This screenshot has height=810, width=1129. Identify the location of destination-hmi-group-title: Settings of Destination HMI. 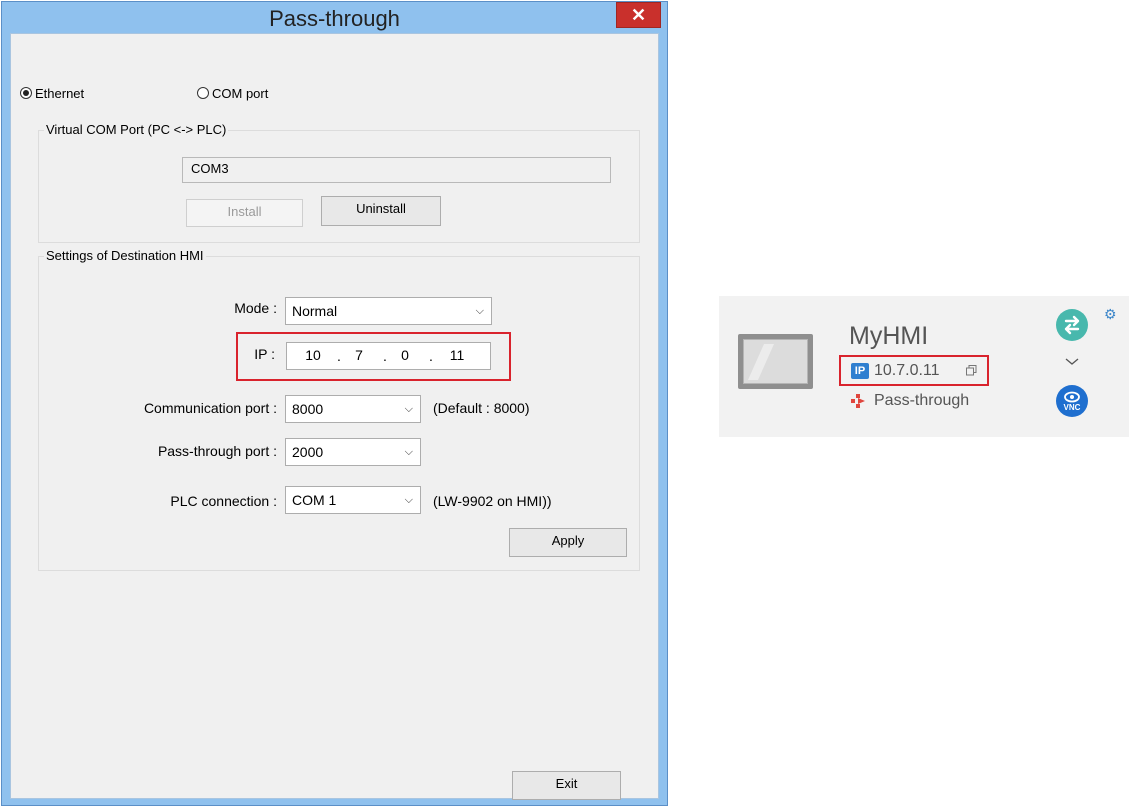
(125, 255).